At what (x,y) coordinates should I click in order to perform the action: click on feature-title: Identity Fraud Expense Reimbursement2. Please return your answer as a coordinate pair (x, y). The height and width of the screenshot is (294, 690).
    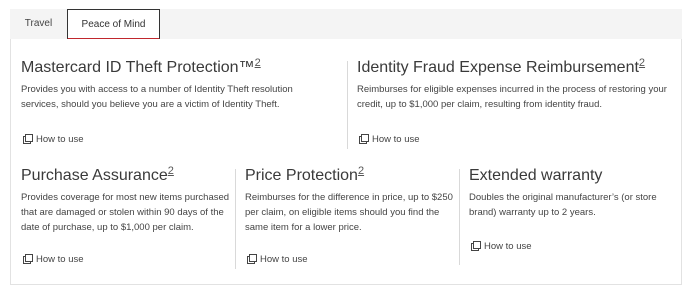
    Looking at the image, I should click on (501, 67).